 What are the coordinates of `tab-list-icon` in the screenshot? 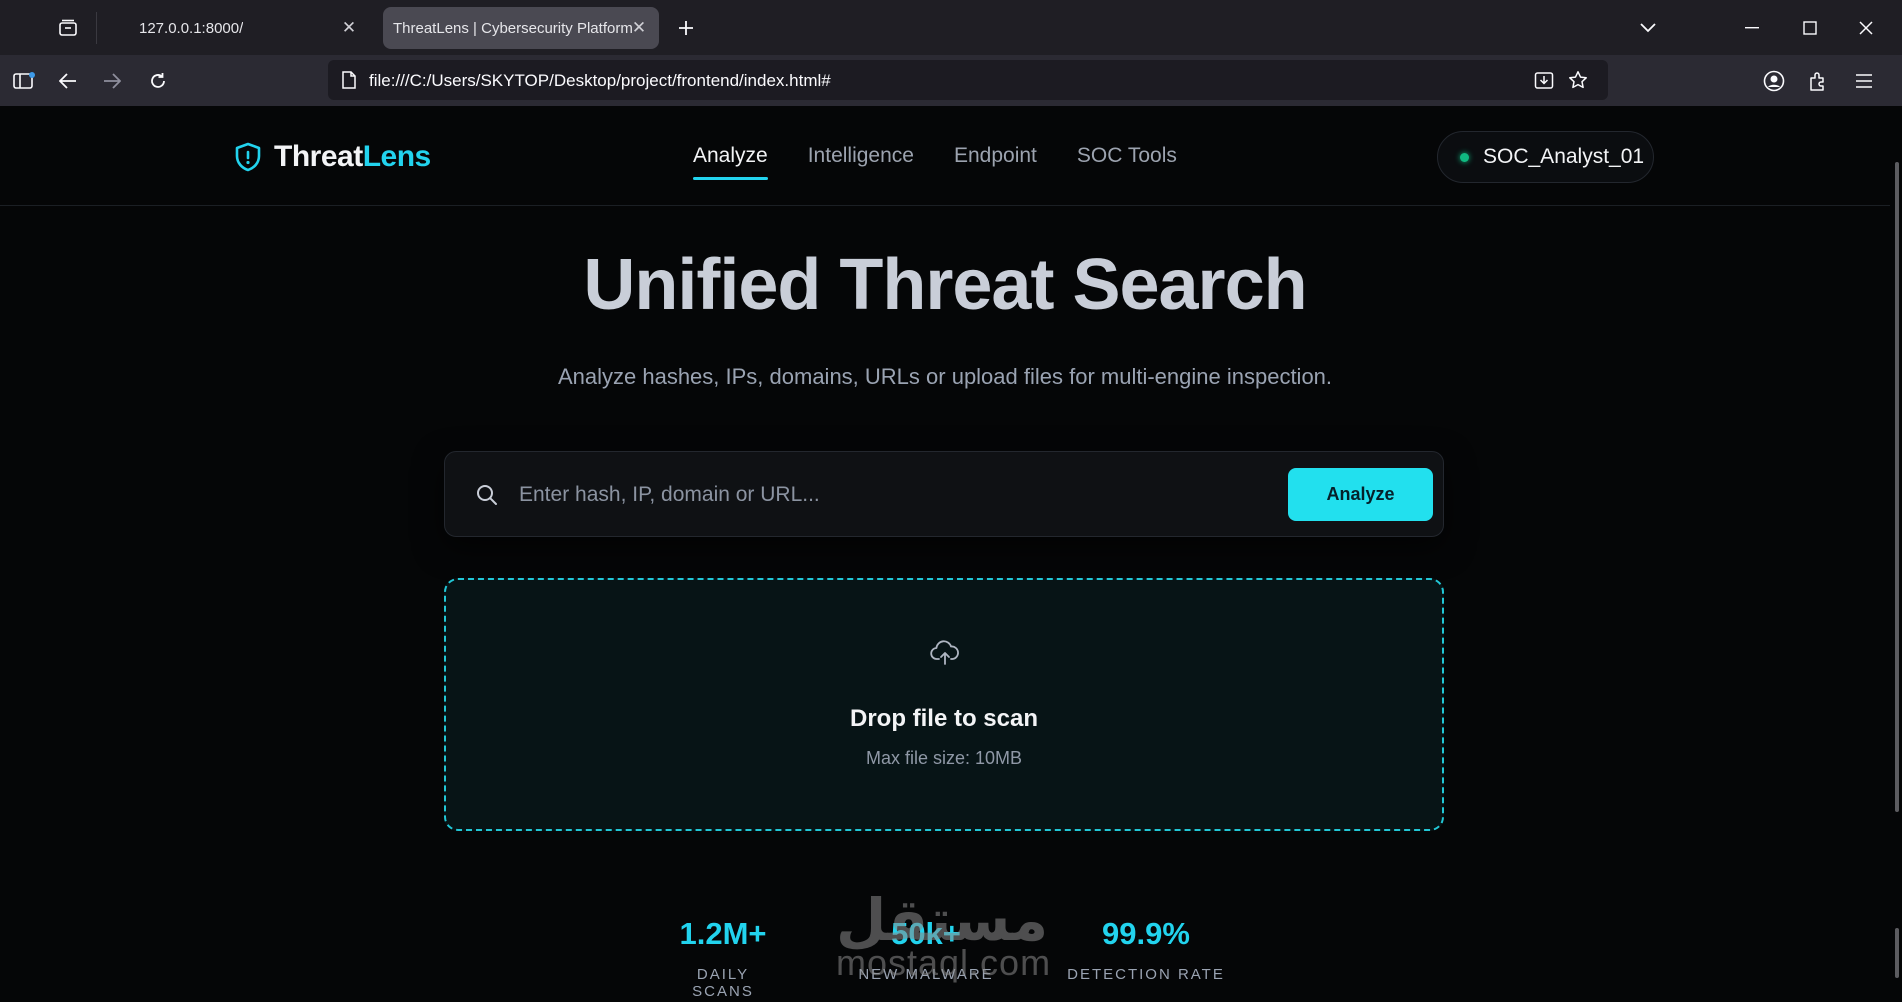 It's located at (68, 27).